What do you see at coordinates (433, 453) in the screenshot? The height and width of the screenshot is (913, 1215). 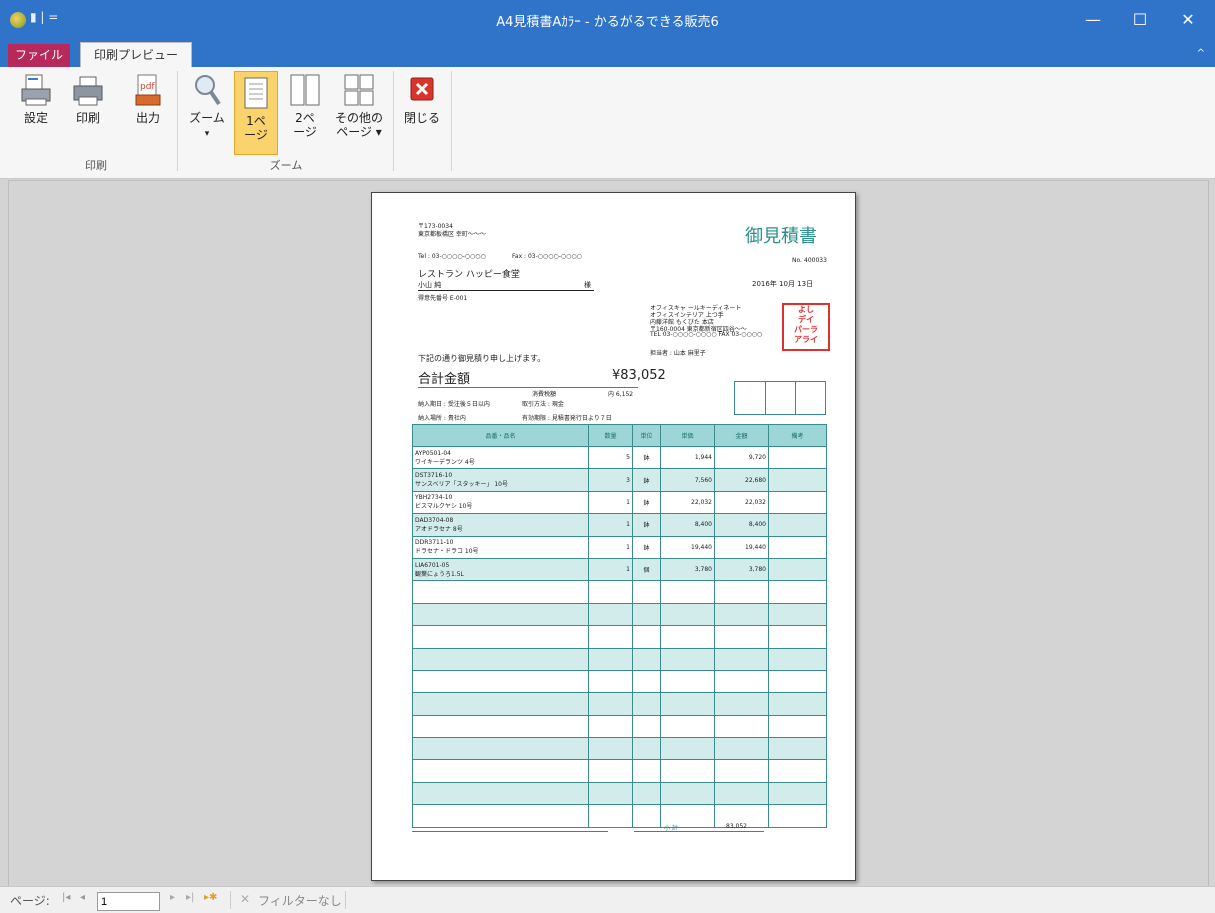 I see `item-code: AYP0501-04` at bounding box center [433, 453].